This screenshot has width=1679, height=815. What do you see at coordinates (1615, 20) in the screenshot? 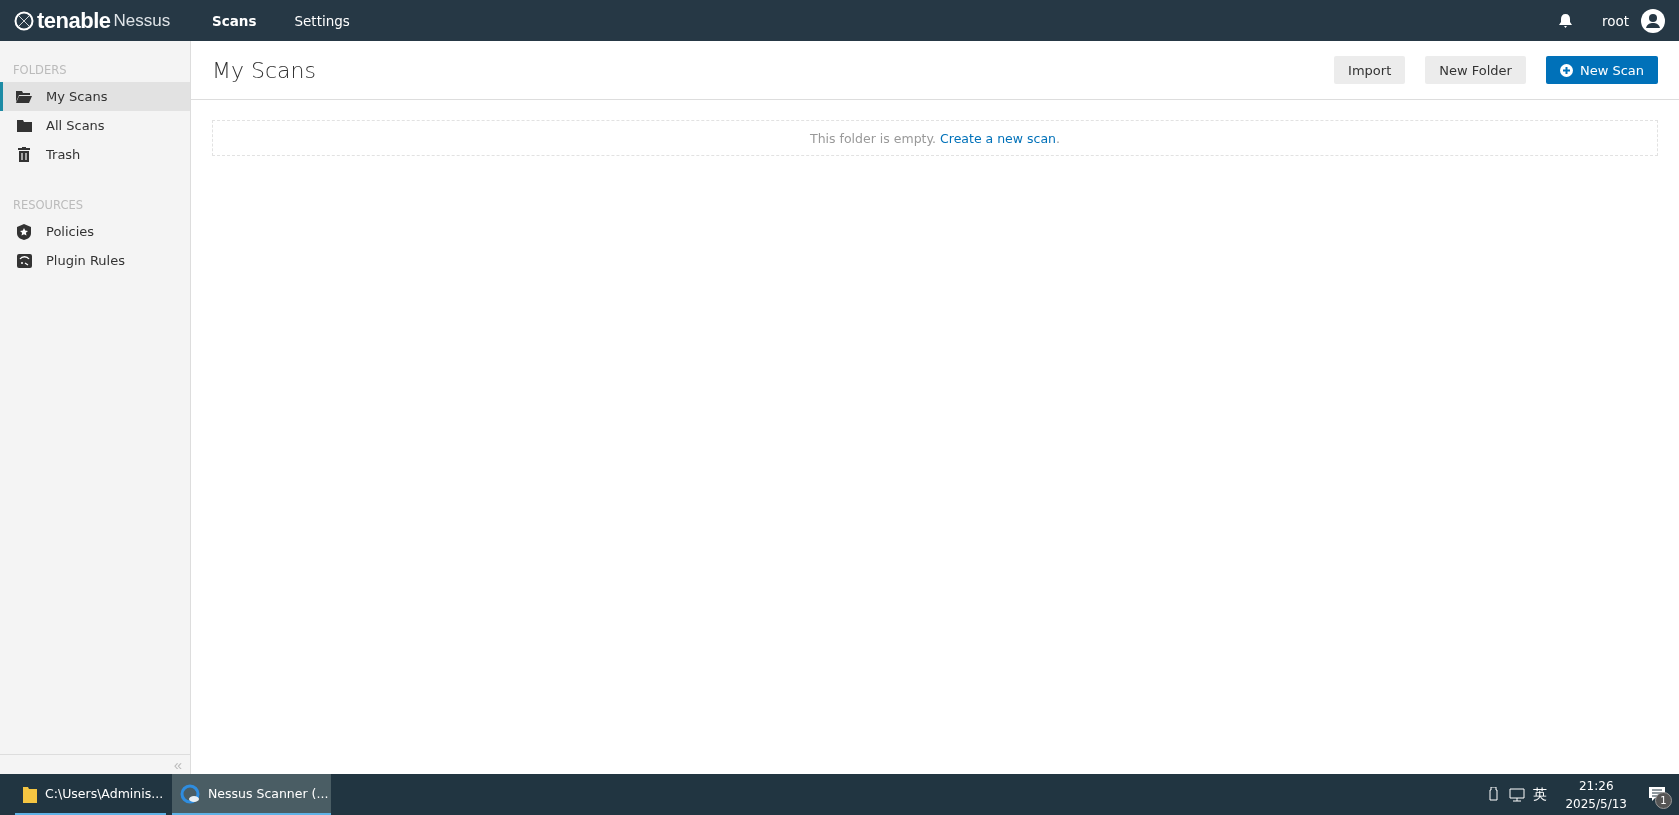
I see `user-name: root` at bounding box center [1615, 20].